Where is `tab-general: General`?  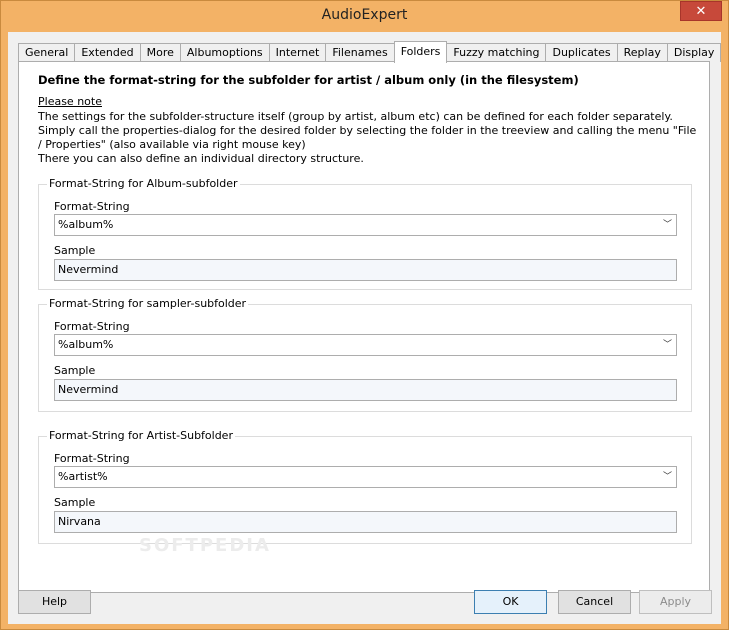 tab-general: General is located at coordinates (47, 52).